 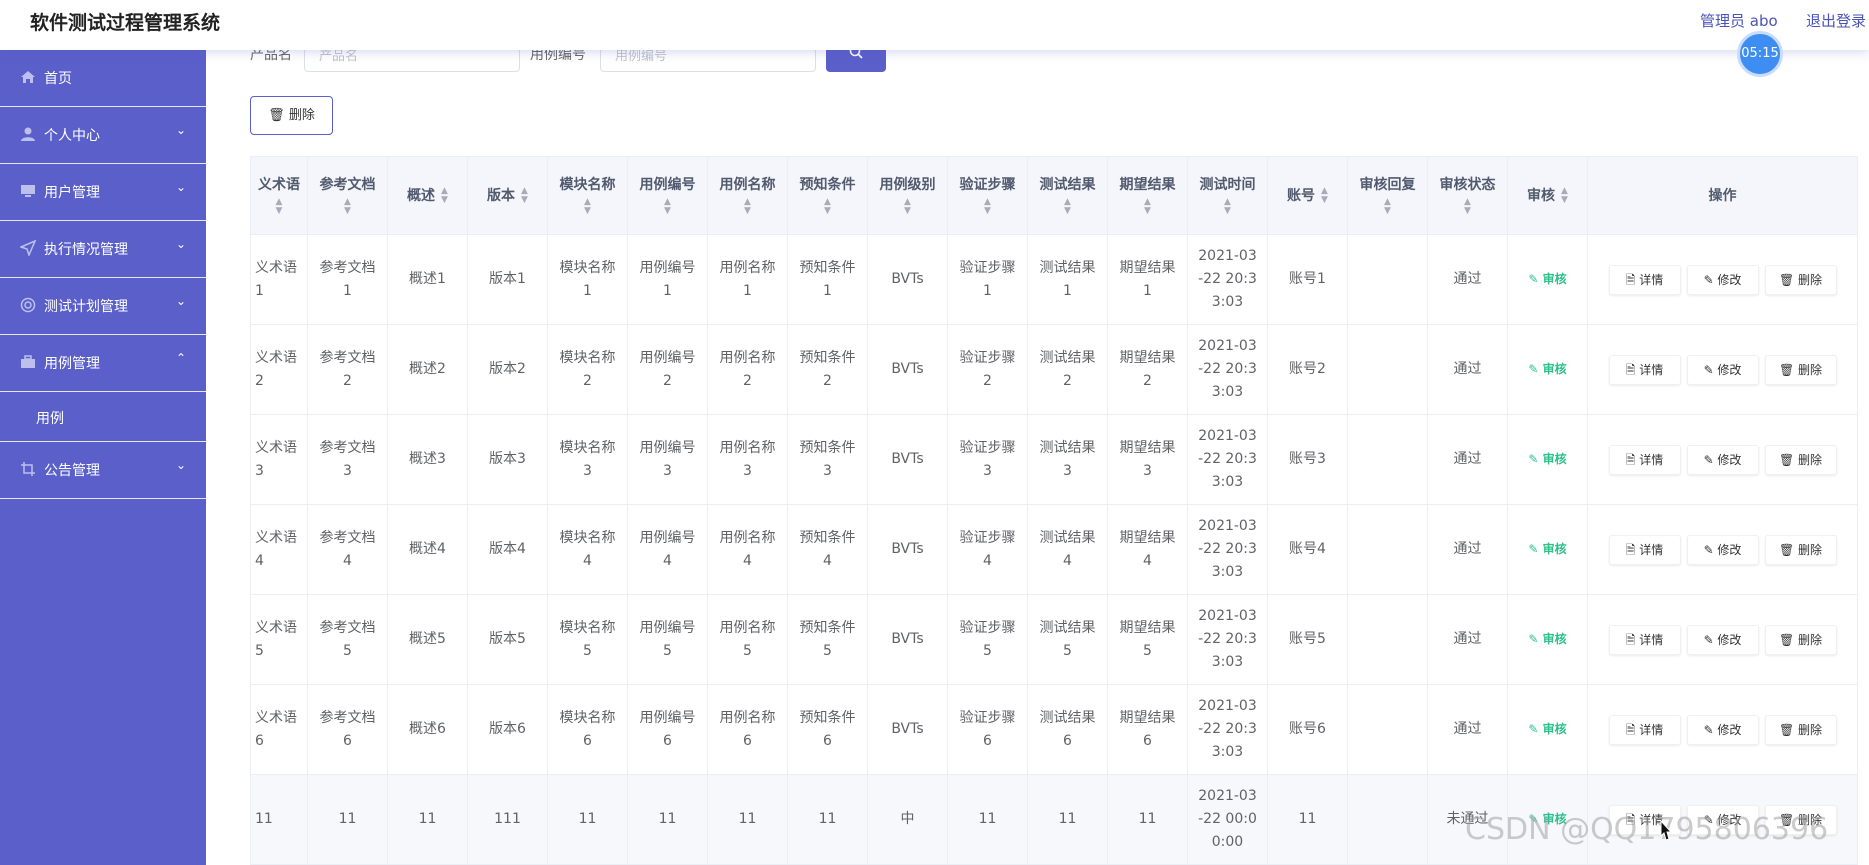 I want to click on table-cell: 验证步骤 1, so click(x=987, y=279).